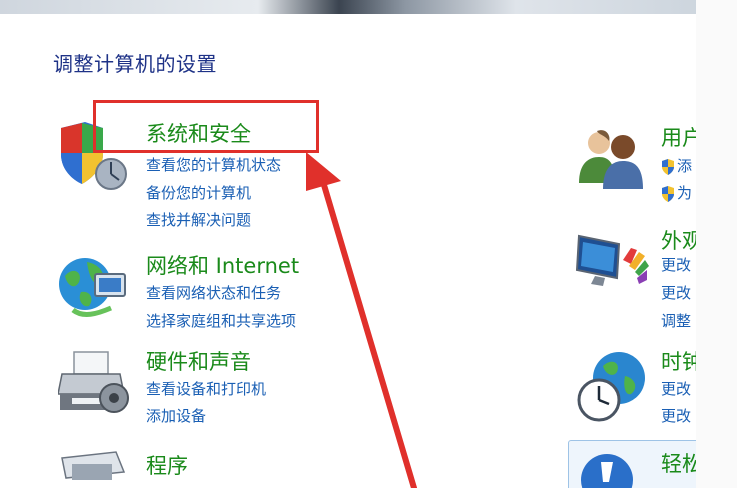 This screenshot has height=492, width=737. Describe the element at coordinates (361, 320) in the screenshot. I see `annotation-arrow` at that location.